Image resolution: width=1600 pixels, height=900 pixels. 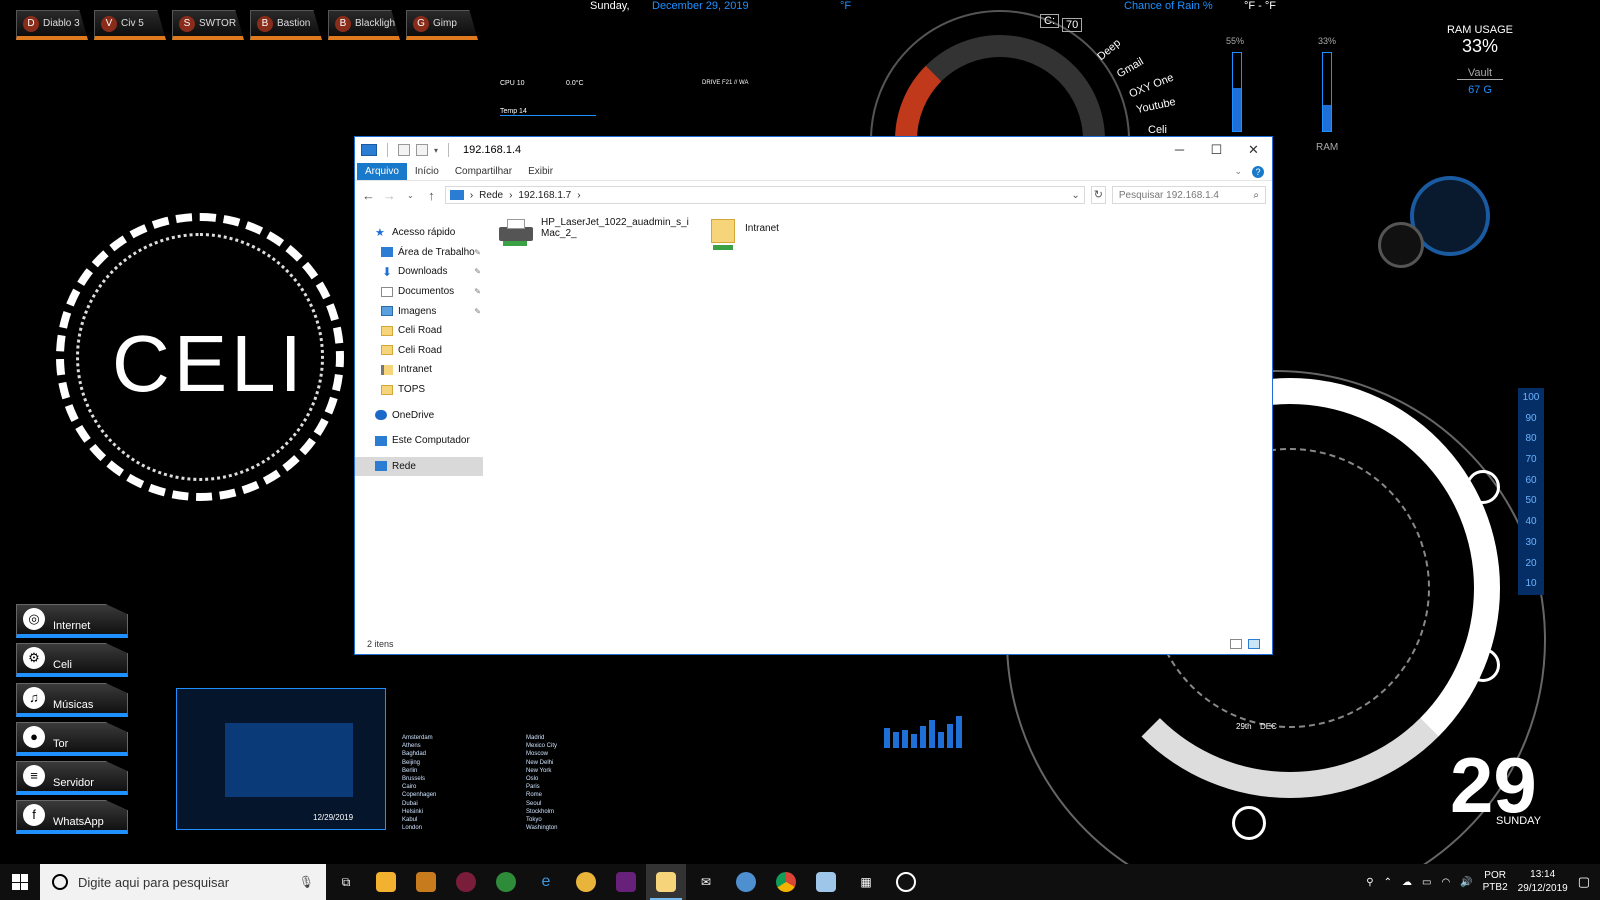 What do you see at coordinates (1495, 882) in the screenshot?
I see `language-indicator: POR PTB2` at bounding box center [1495, 882].